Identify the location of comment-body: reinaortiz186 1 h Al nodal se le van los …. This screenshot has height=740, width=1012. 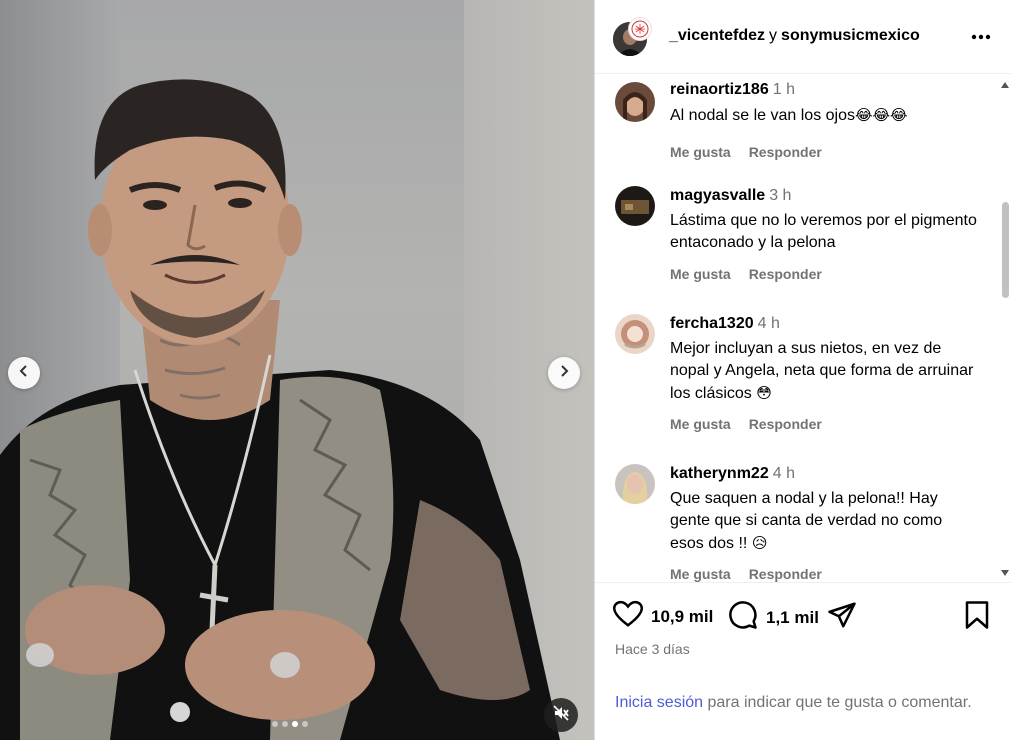
(825, 103).